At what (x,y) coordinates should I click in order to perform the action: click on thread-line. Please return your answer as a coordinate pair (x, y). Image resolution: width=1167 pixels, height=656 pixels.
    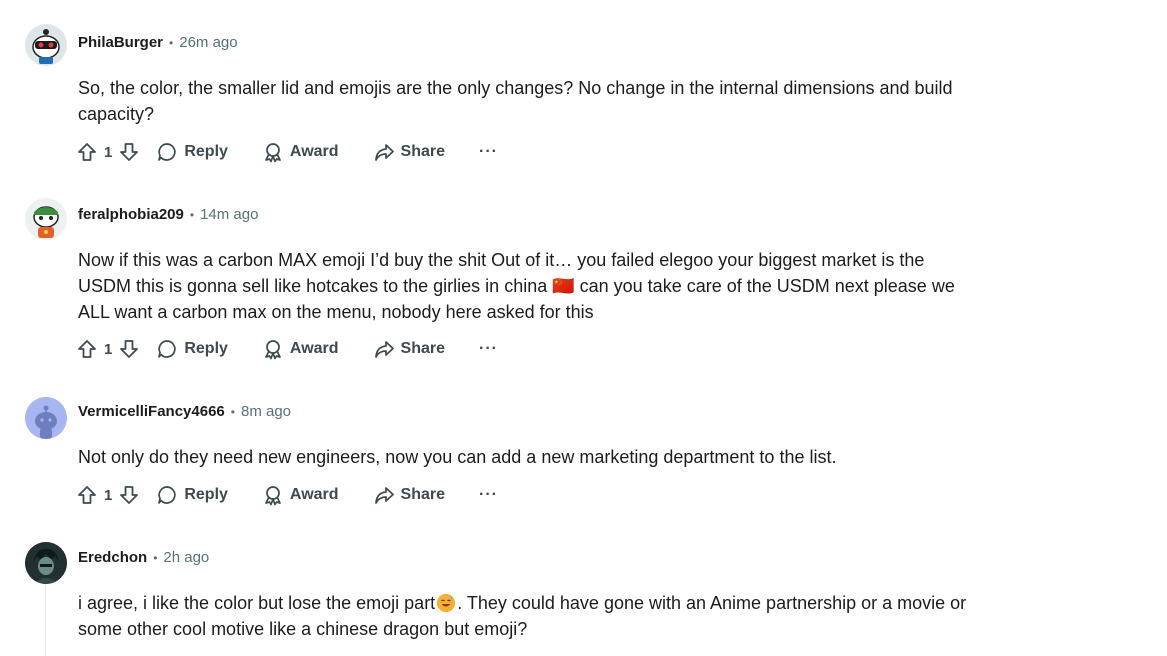
    Looking at the image, I should click on (45, 620).